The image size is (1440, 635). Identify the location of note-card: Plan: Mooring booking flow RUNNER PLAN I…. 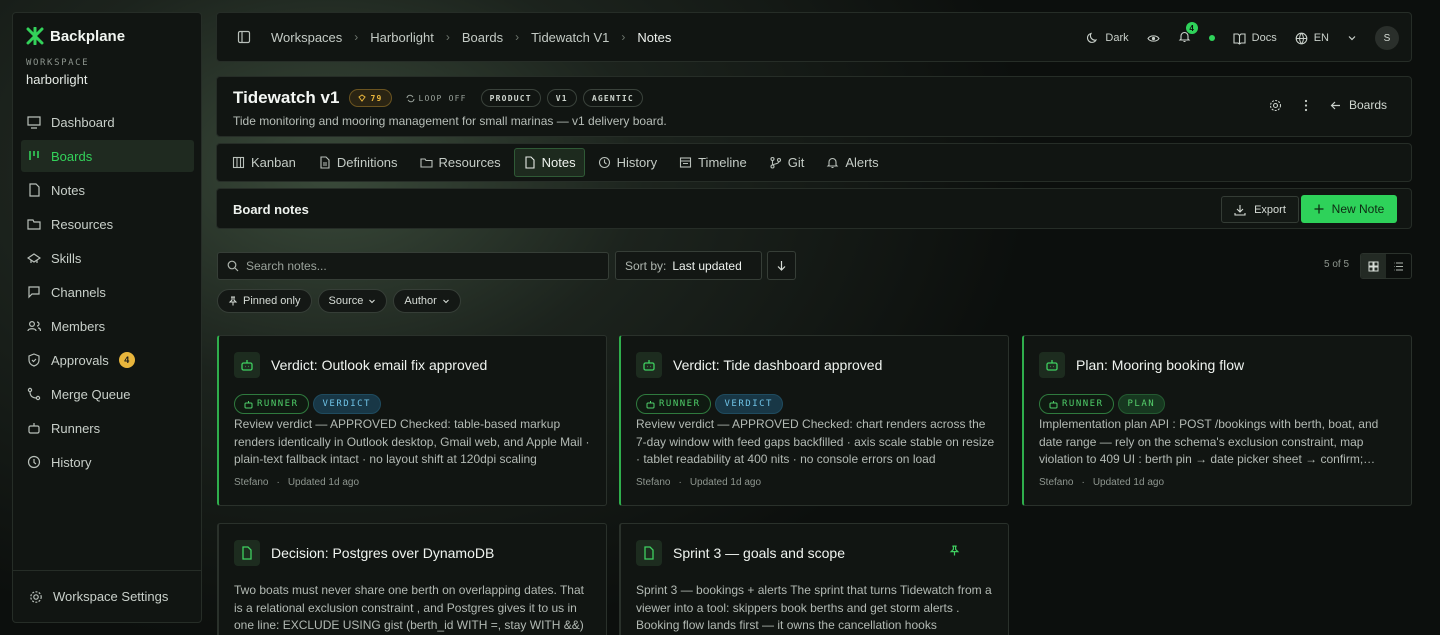
(1217, 420).